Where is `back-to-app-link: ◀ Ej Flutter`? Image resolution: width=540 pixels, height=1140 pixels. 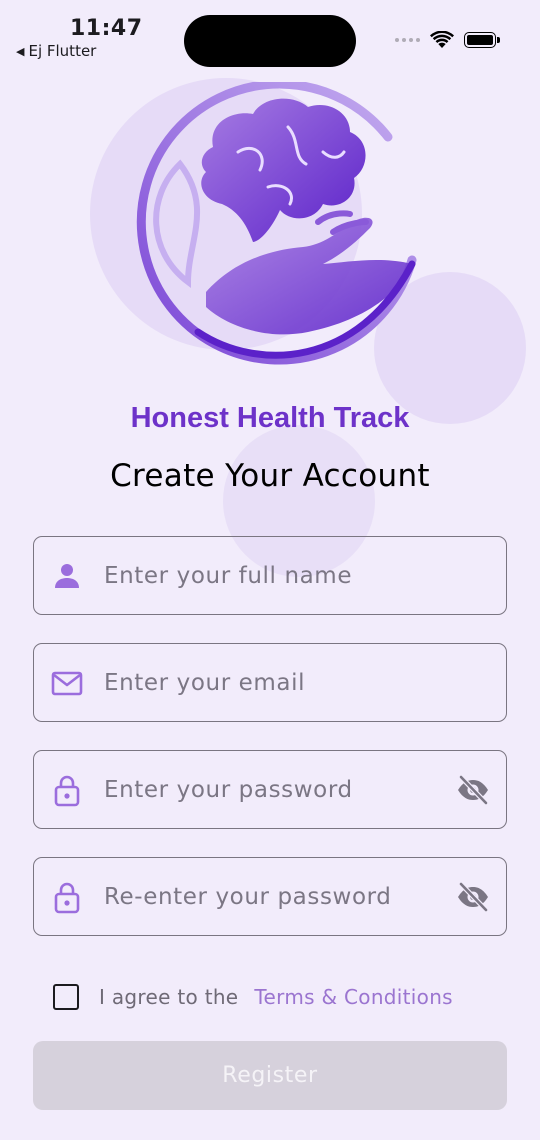 back-to-app-link: ◀ Ej Flutter is located at coordinates (56, 51).